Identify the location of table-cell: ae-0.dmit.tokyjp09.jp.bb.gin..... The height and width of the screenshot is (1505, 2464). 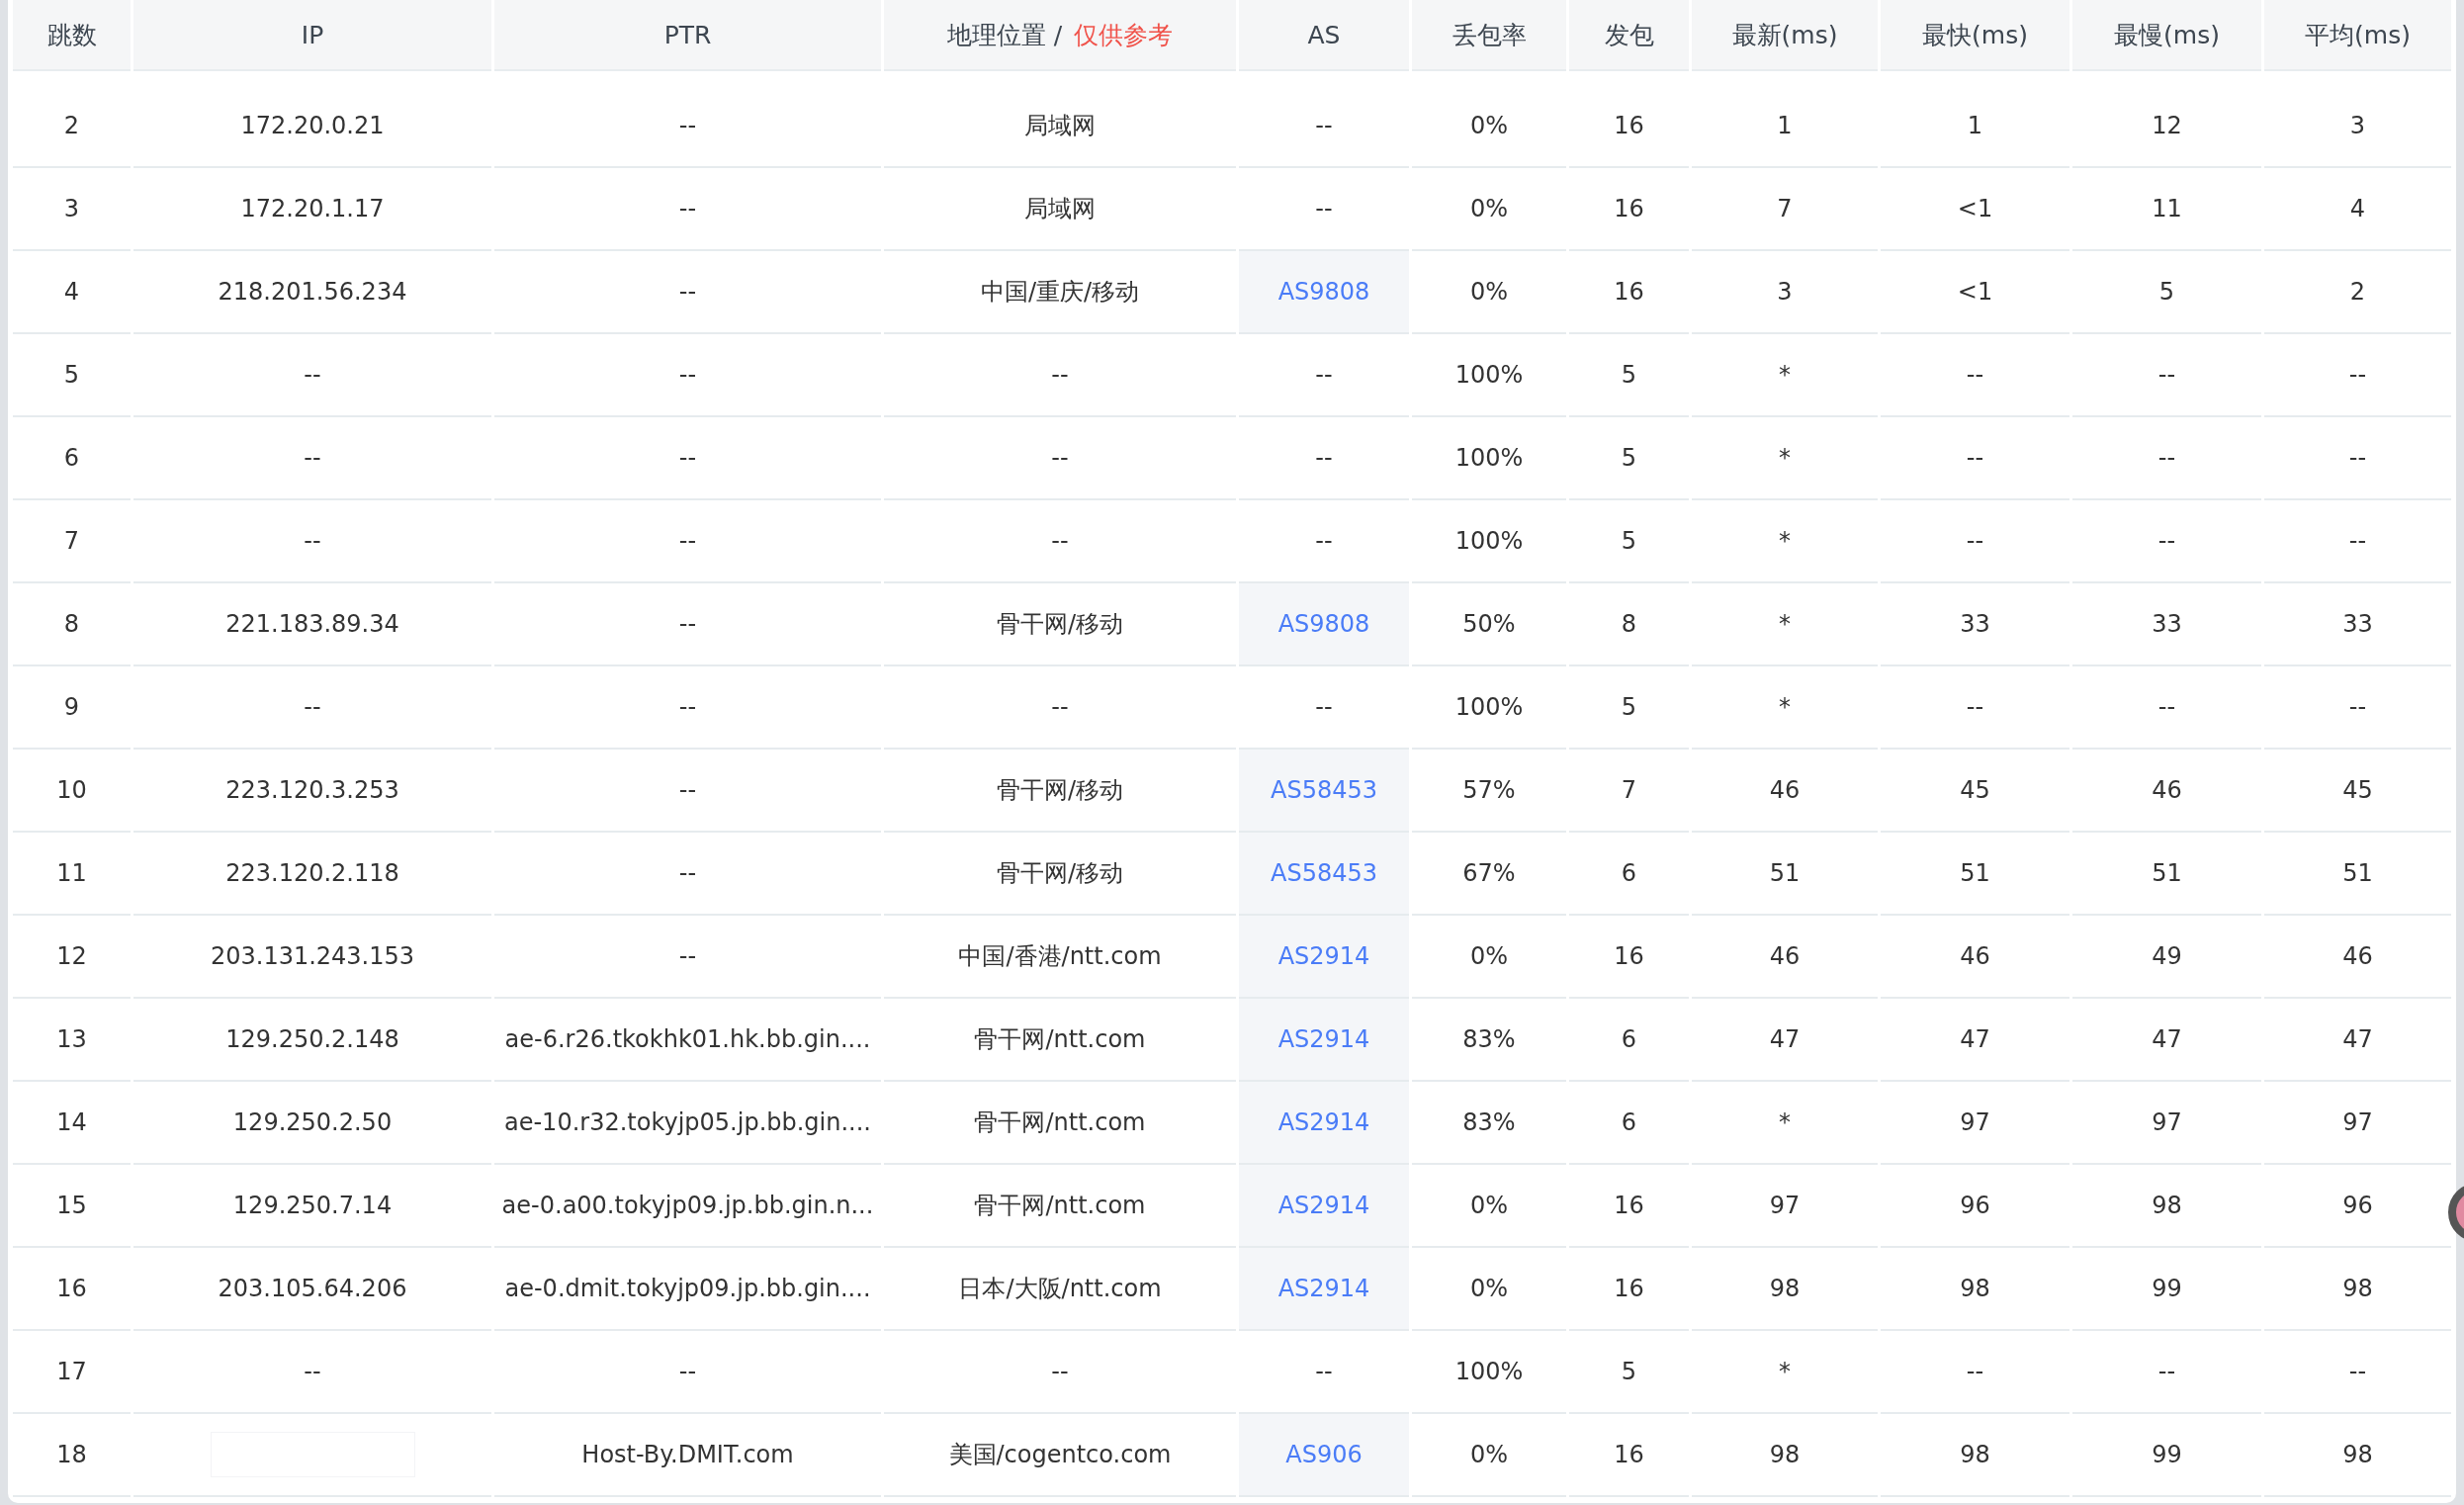
(688, 1288).